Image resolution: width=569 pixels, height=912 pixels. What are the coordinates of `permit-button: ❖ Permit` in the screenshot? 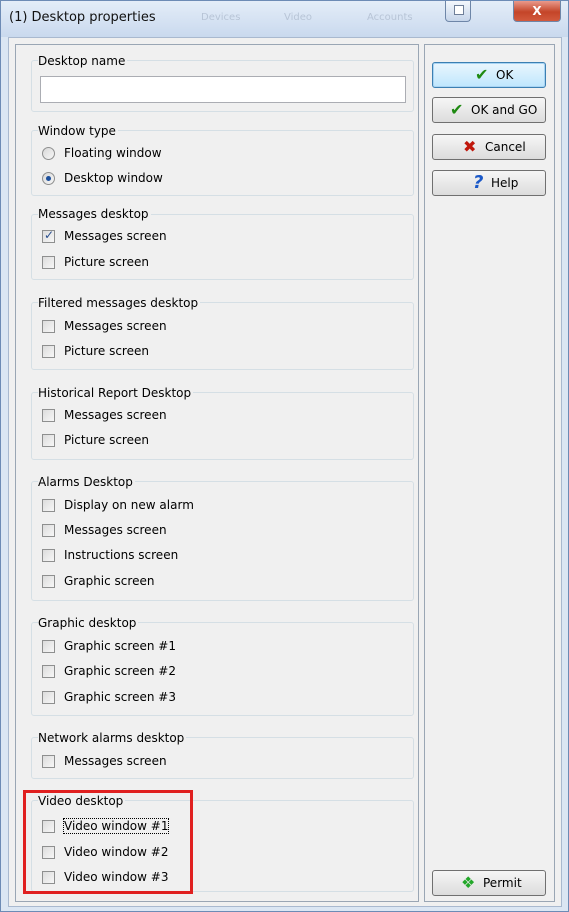 It's located at (489, 883).